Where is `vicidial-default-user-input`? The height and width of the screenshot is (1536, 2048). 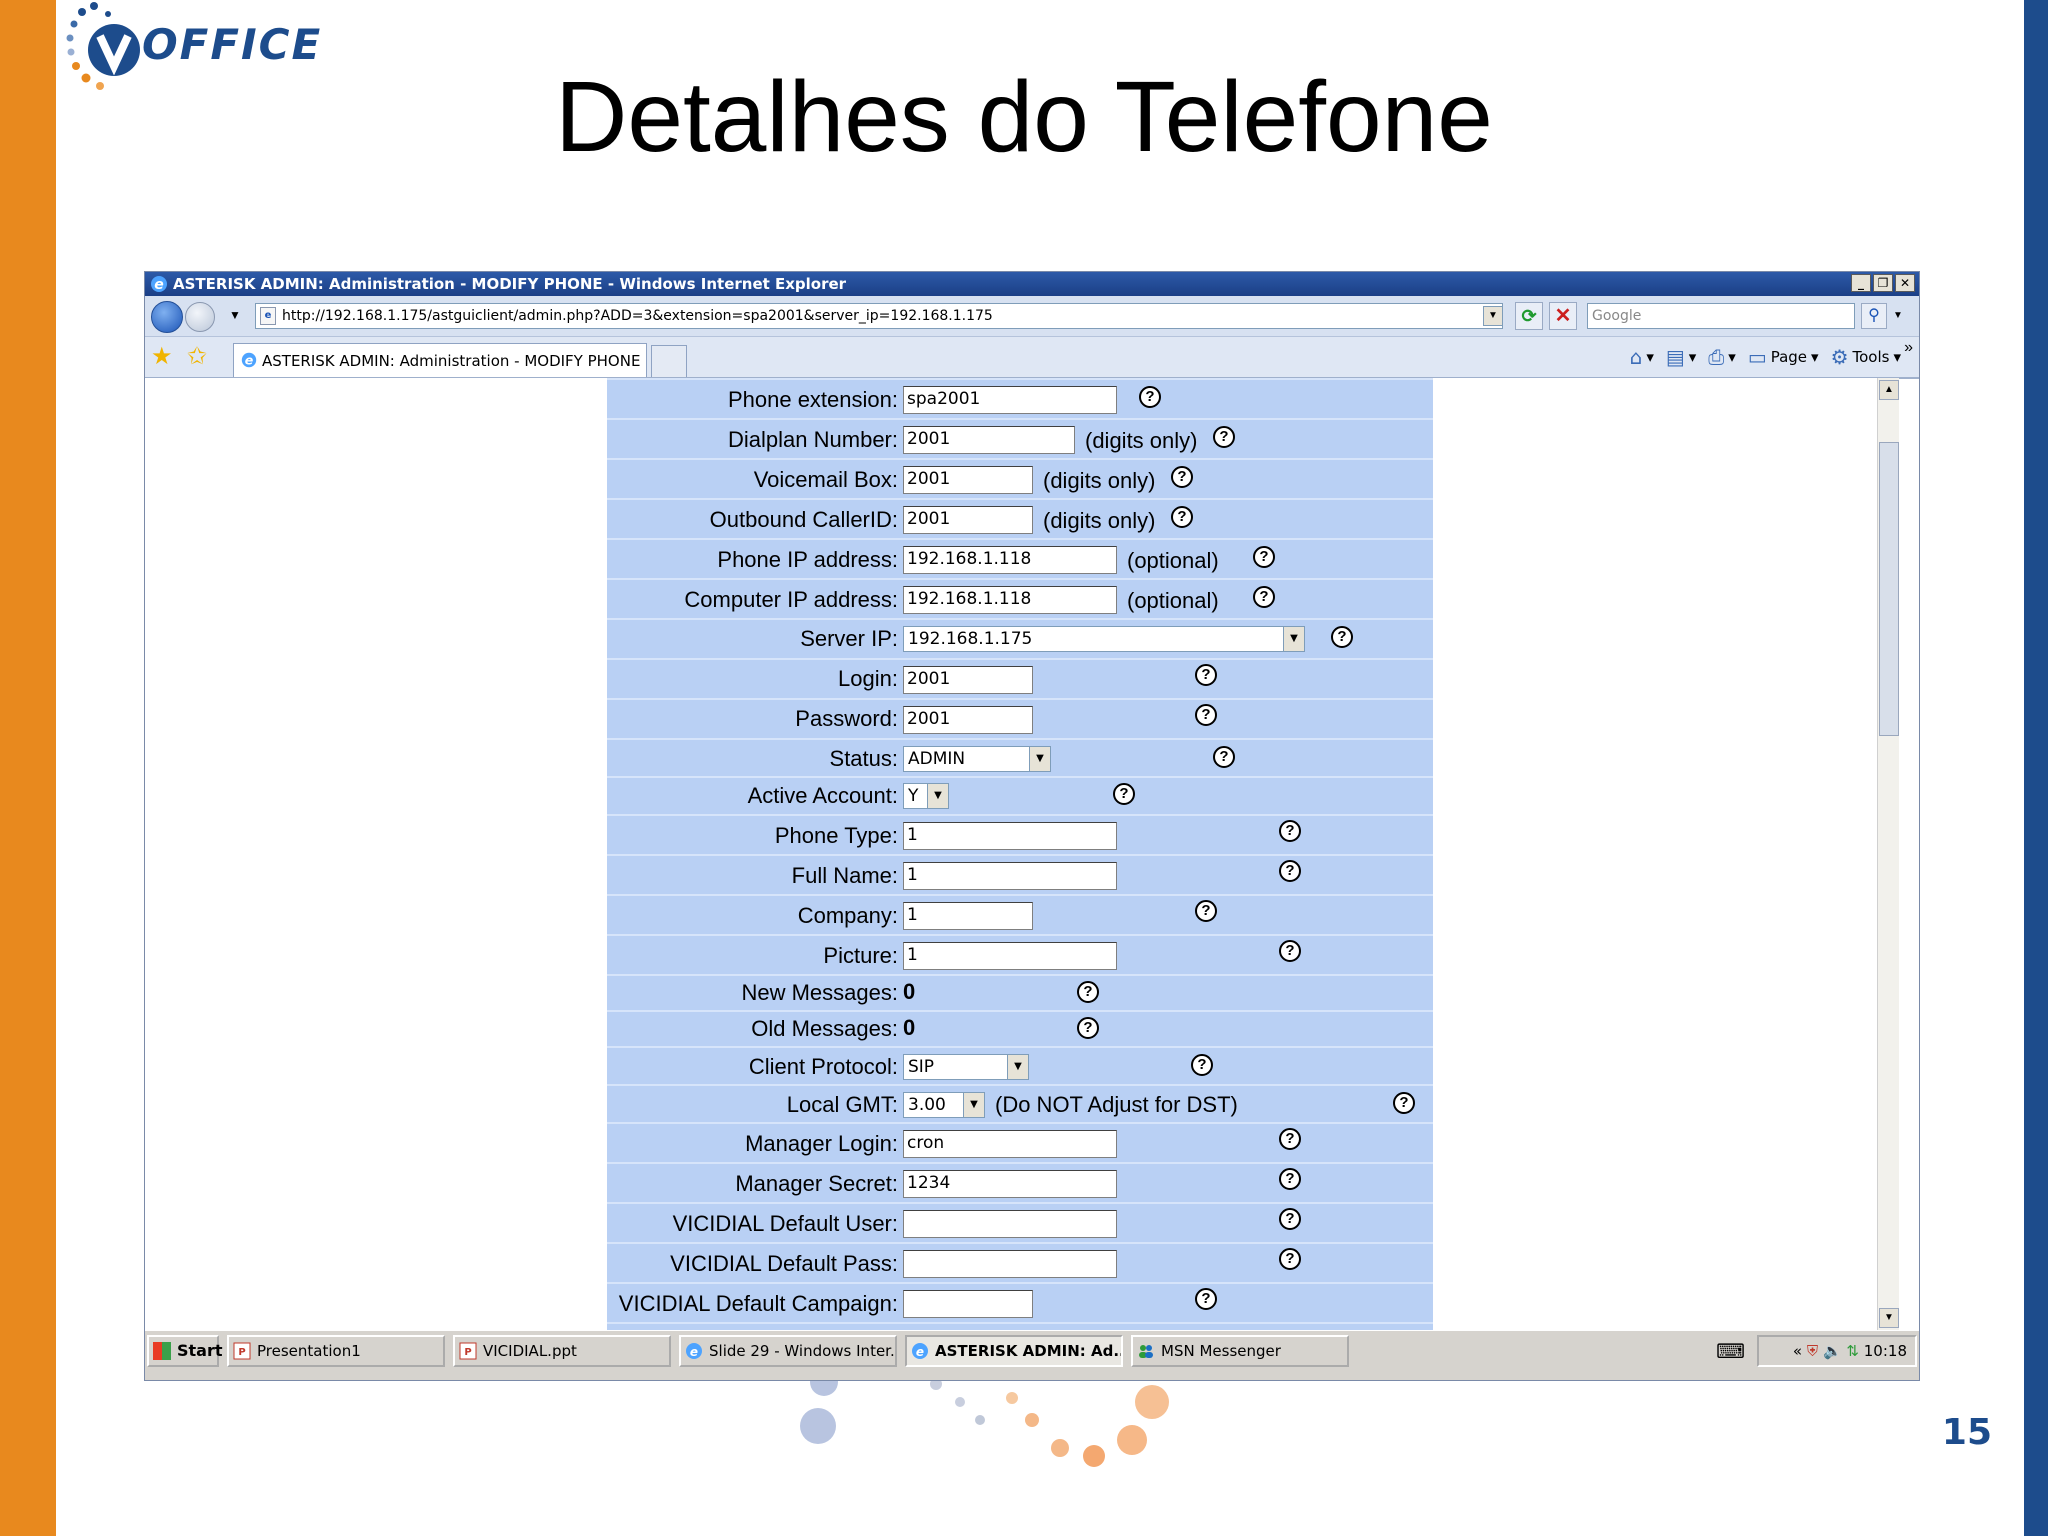 vicidial-default-user-input is located at coordinates (1010, 1224).